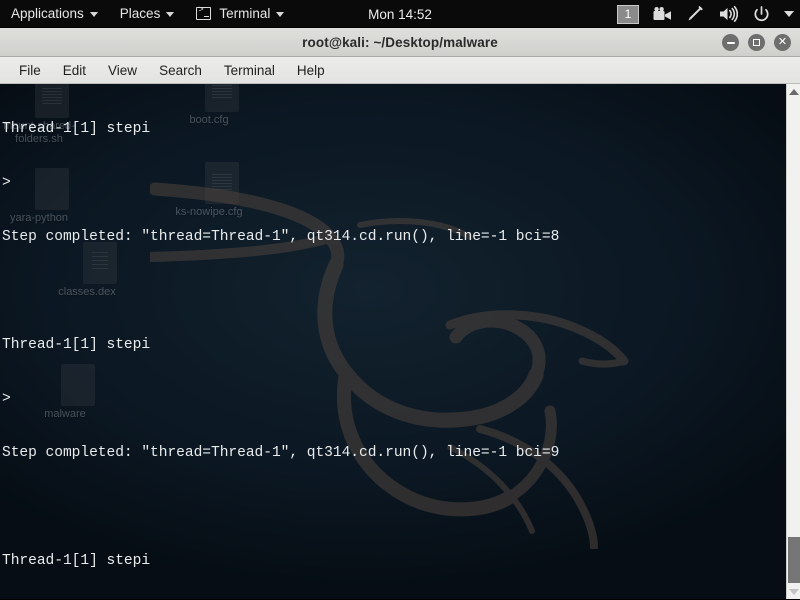 The width and height of the screenshot is (800, 600). What do you see at coordinates (728, 14) in the screenshot?
I see `volume-icon` at bounding box center [728, 14].